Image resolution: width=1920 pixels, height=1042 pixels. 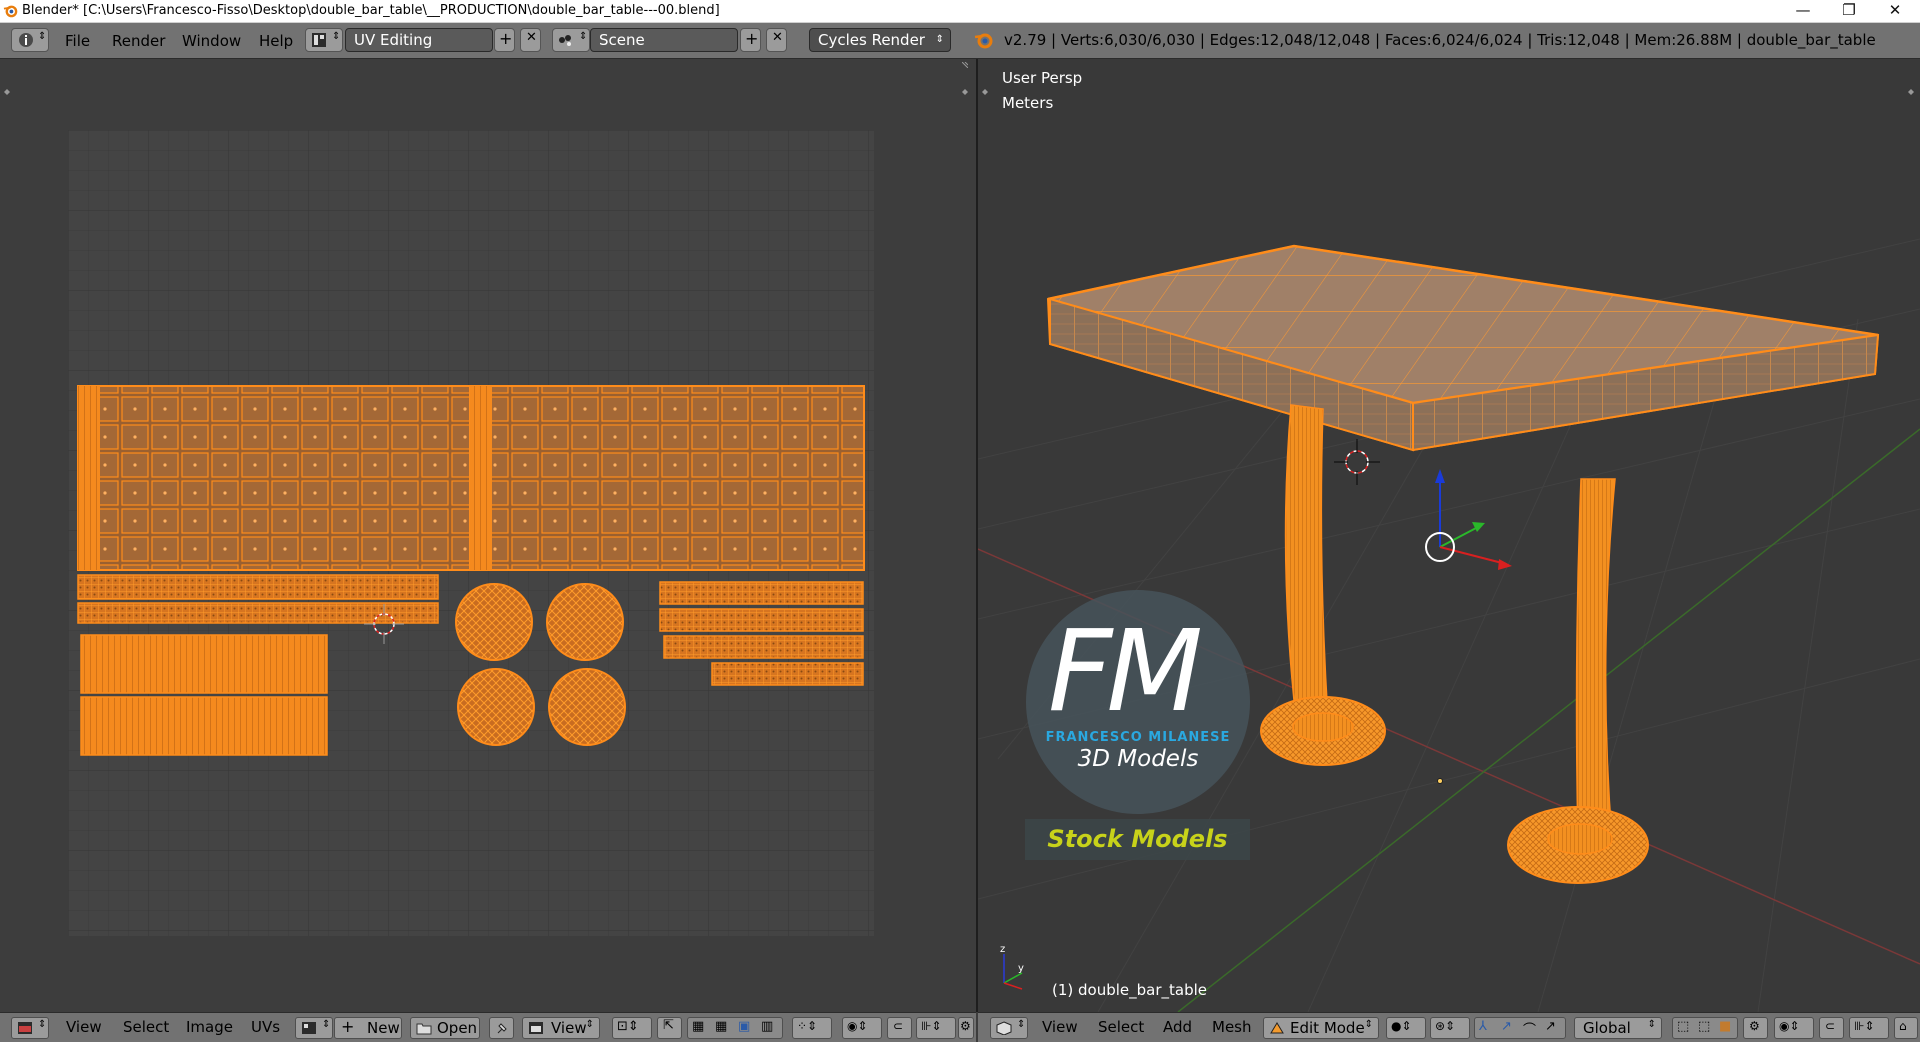 I want to click on view-mode-select: View ⇕, so click(x=561, y=1028).